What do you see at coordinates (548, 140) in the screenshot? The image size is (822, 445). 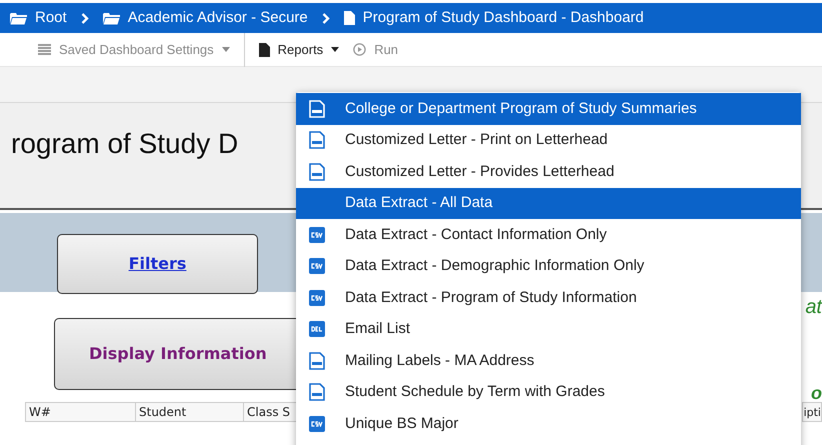 I see `menu-item: Customized Letter - Print on Letterhead` at bounding box center [548, 140].